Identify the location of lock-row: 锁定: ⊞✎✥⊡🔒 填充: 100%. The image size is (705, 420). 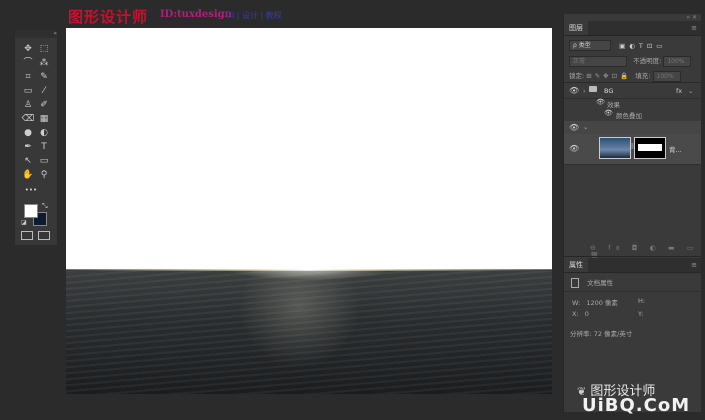
(625, 76).